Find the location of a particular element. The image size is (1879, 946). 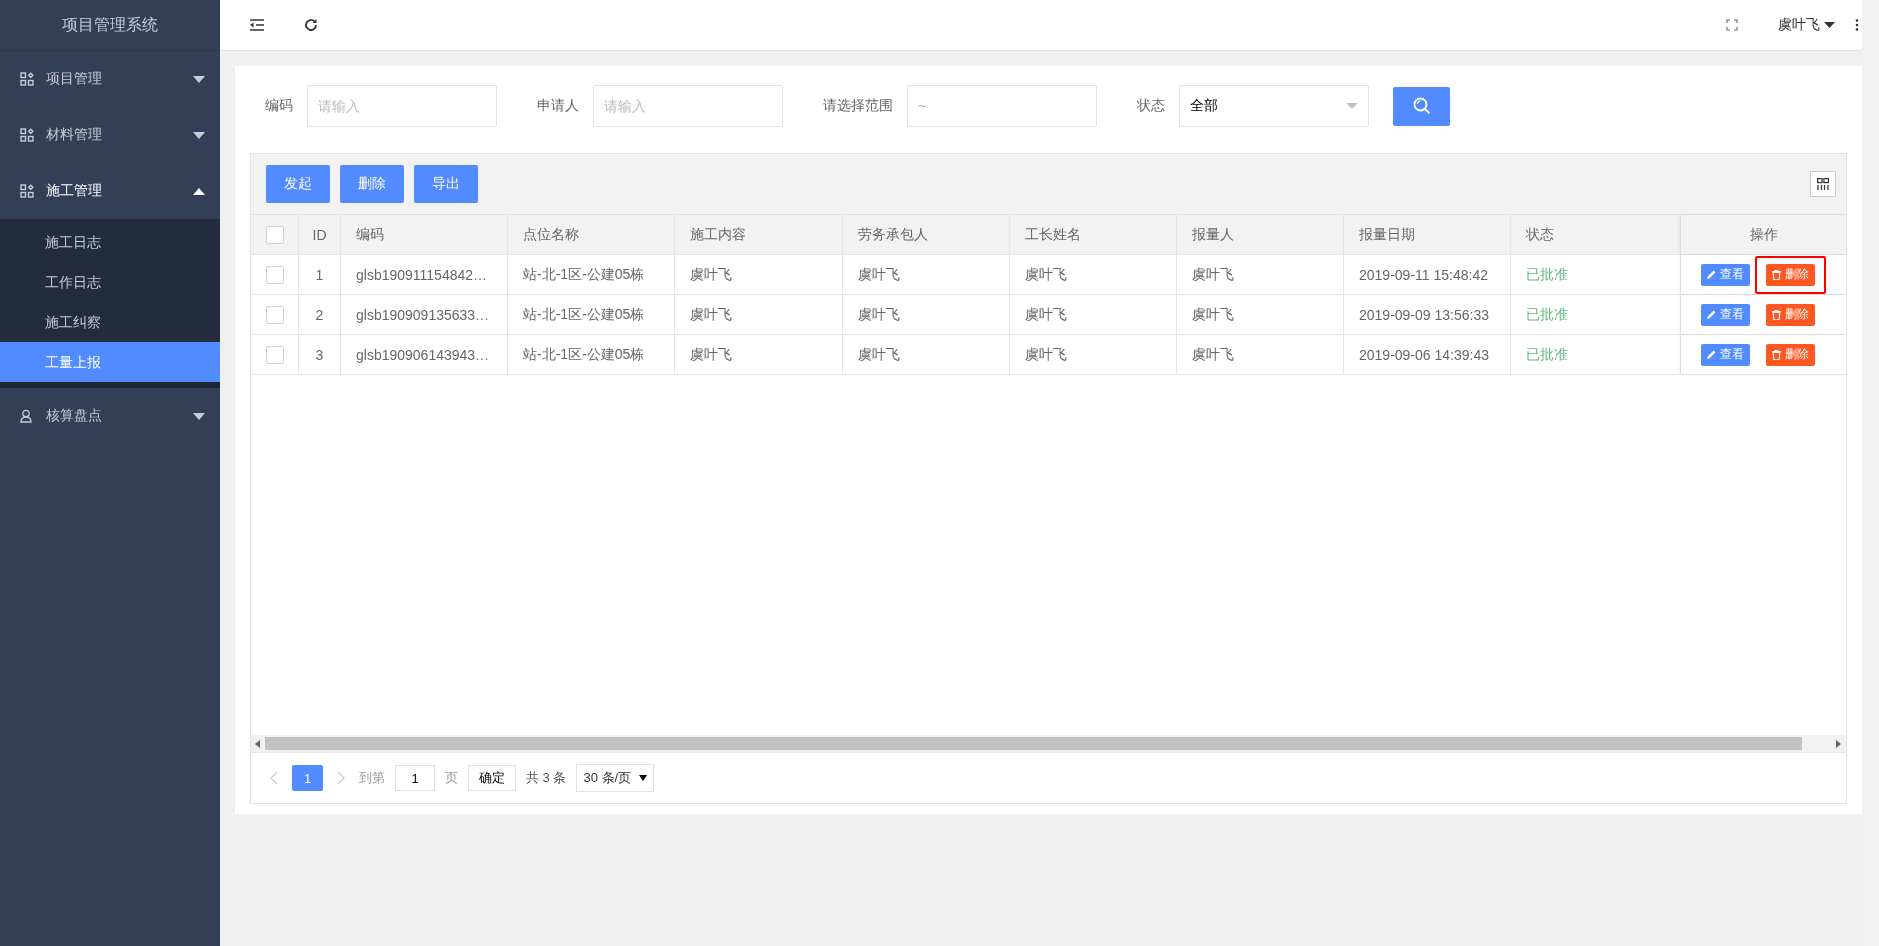

sidebar-item: 工作日志 is located at coordinates (110, 282).